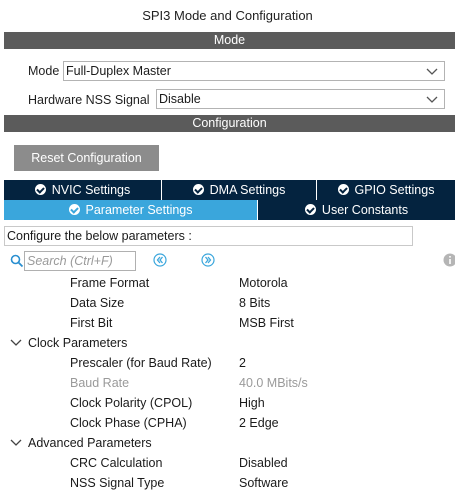 The image size is (455, 496). Describe the element at coordinates (365, 210) in the screenshot. I see `tab-label: User Constants` at that location.